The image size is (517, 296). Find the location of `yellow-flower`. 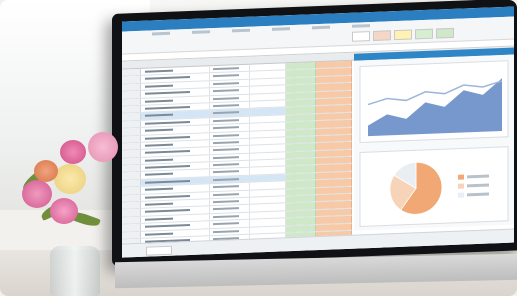

yellow-flower is located at coordinates (70, 179).